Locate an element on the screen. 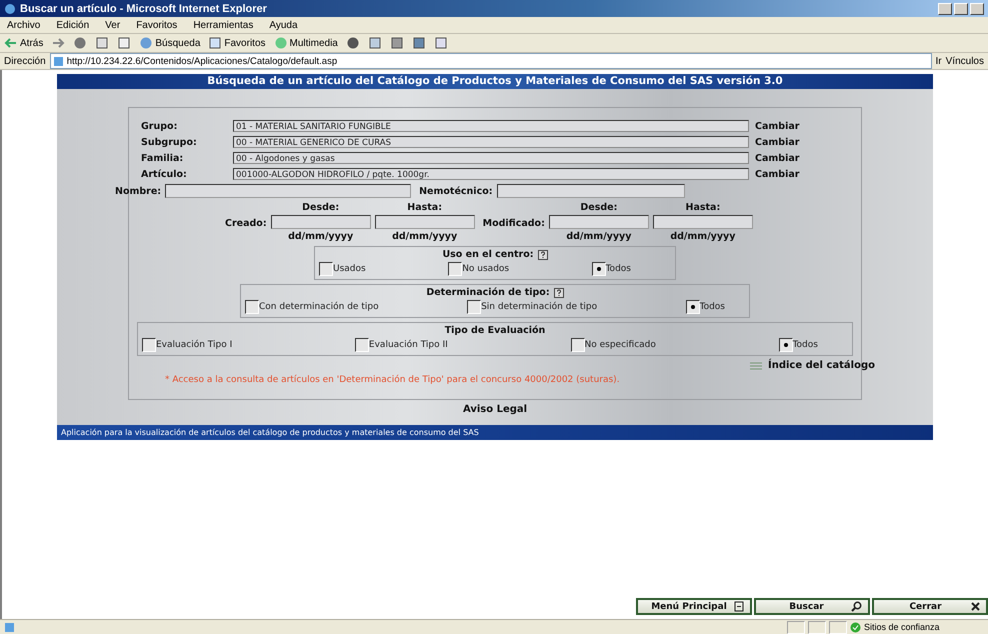 This screenshot has height=634, width=988. radio-option: Sin determinación de tipo is located at coordinates (532, 307).